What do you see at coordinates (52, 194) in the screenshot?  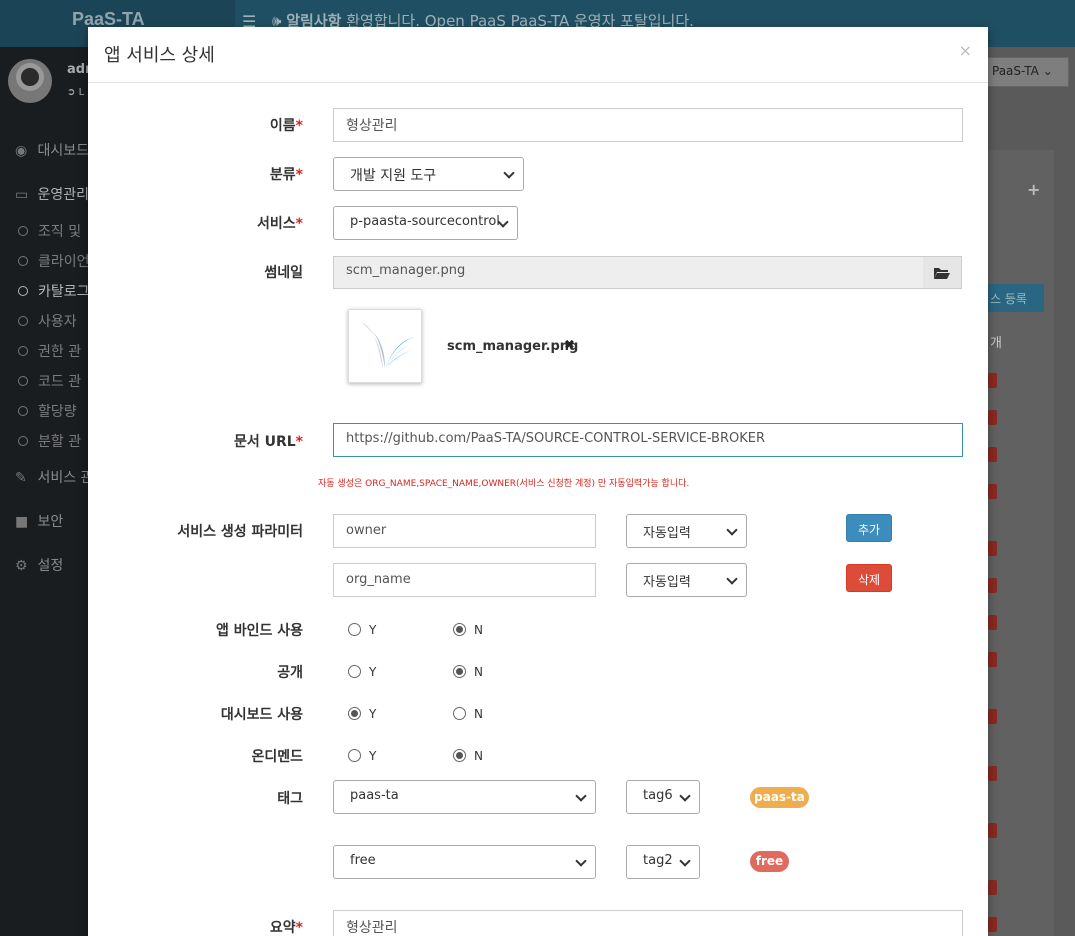 I see `sidebar-item-operations: ▭ 운영관리` at bounding box center [52, 194].